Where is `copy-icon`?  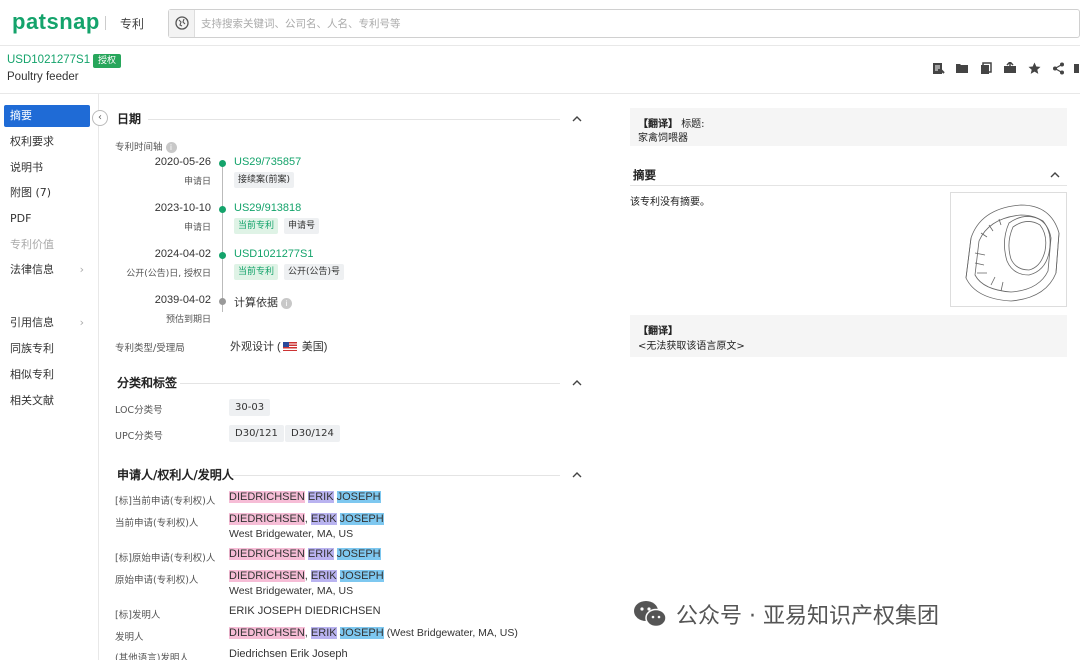 copy-icon is located at coordinates (986, 68).